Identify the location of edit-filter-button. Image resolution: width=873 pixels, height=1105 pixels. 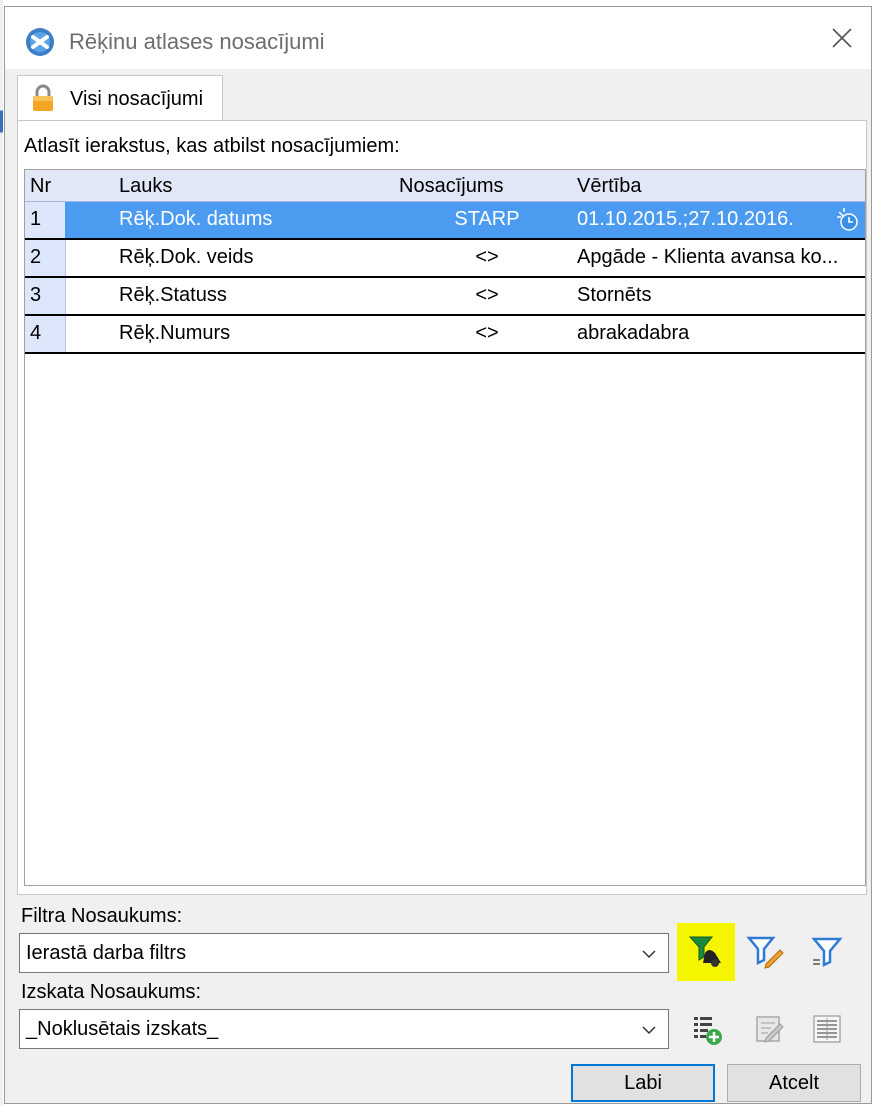
(765, 951).